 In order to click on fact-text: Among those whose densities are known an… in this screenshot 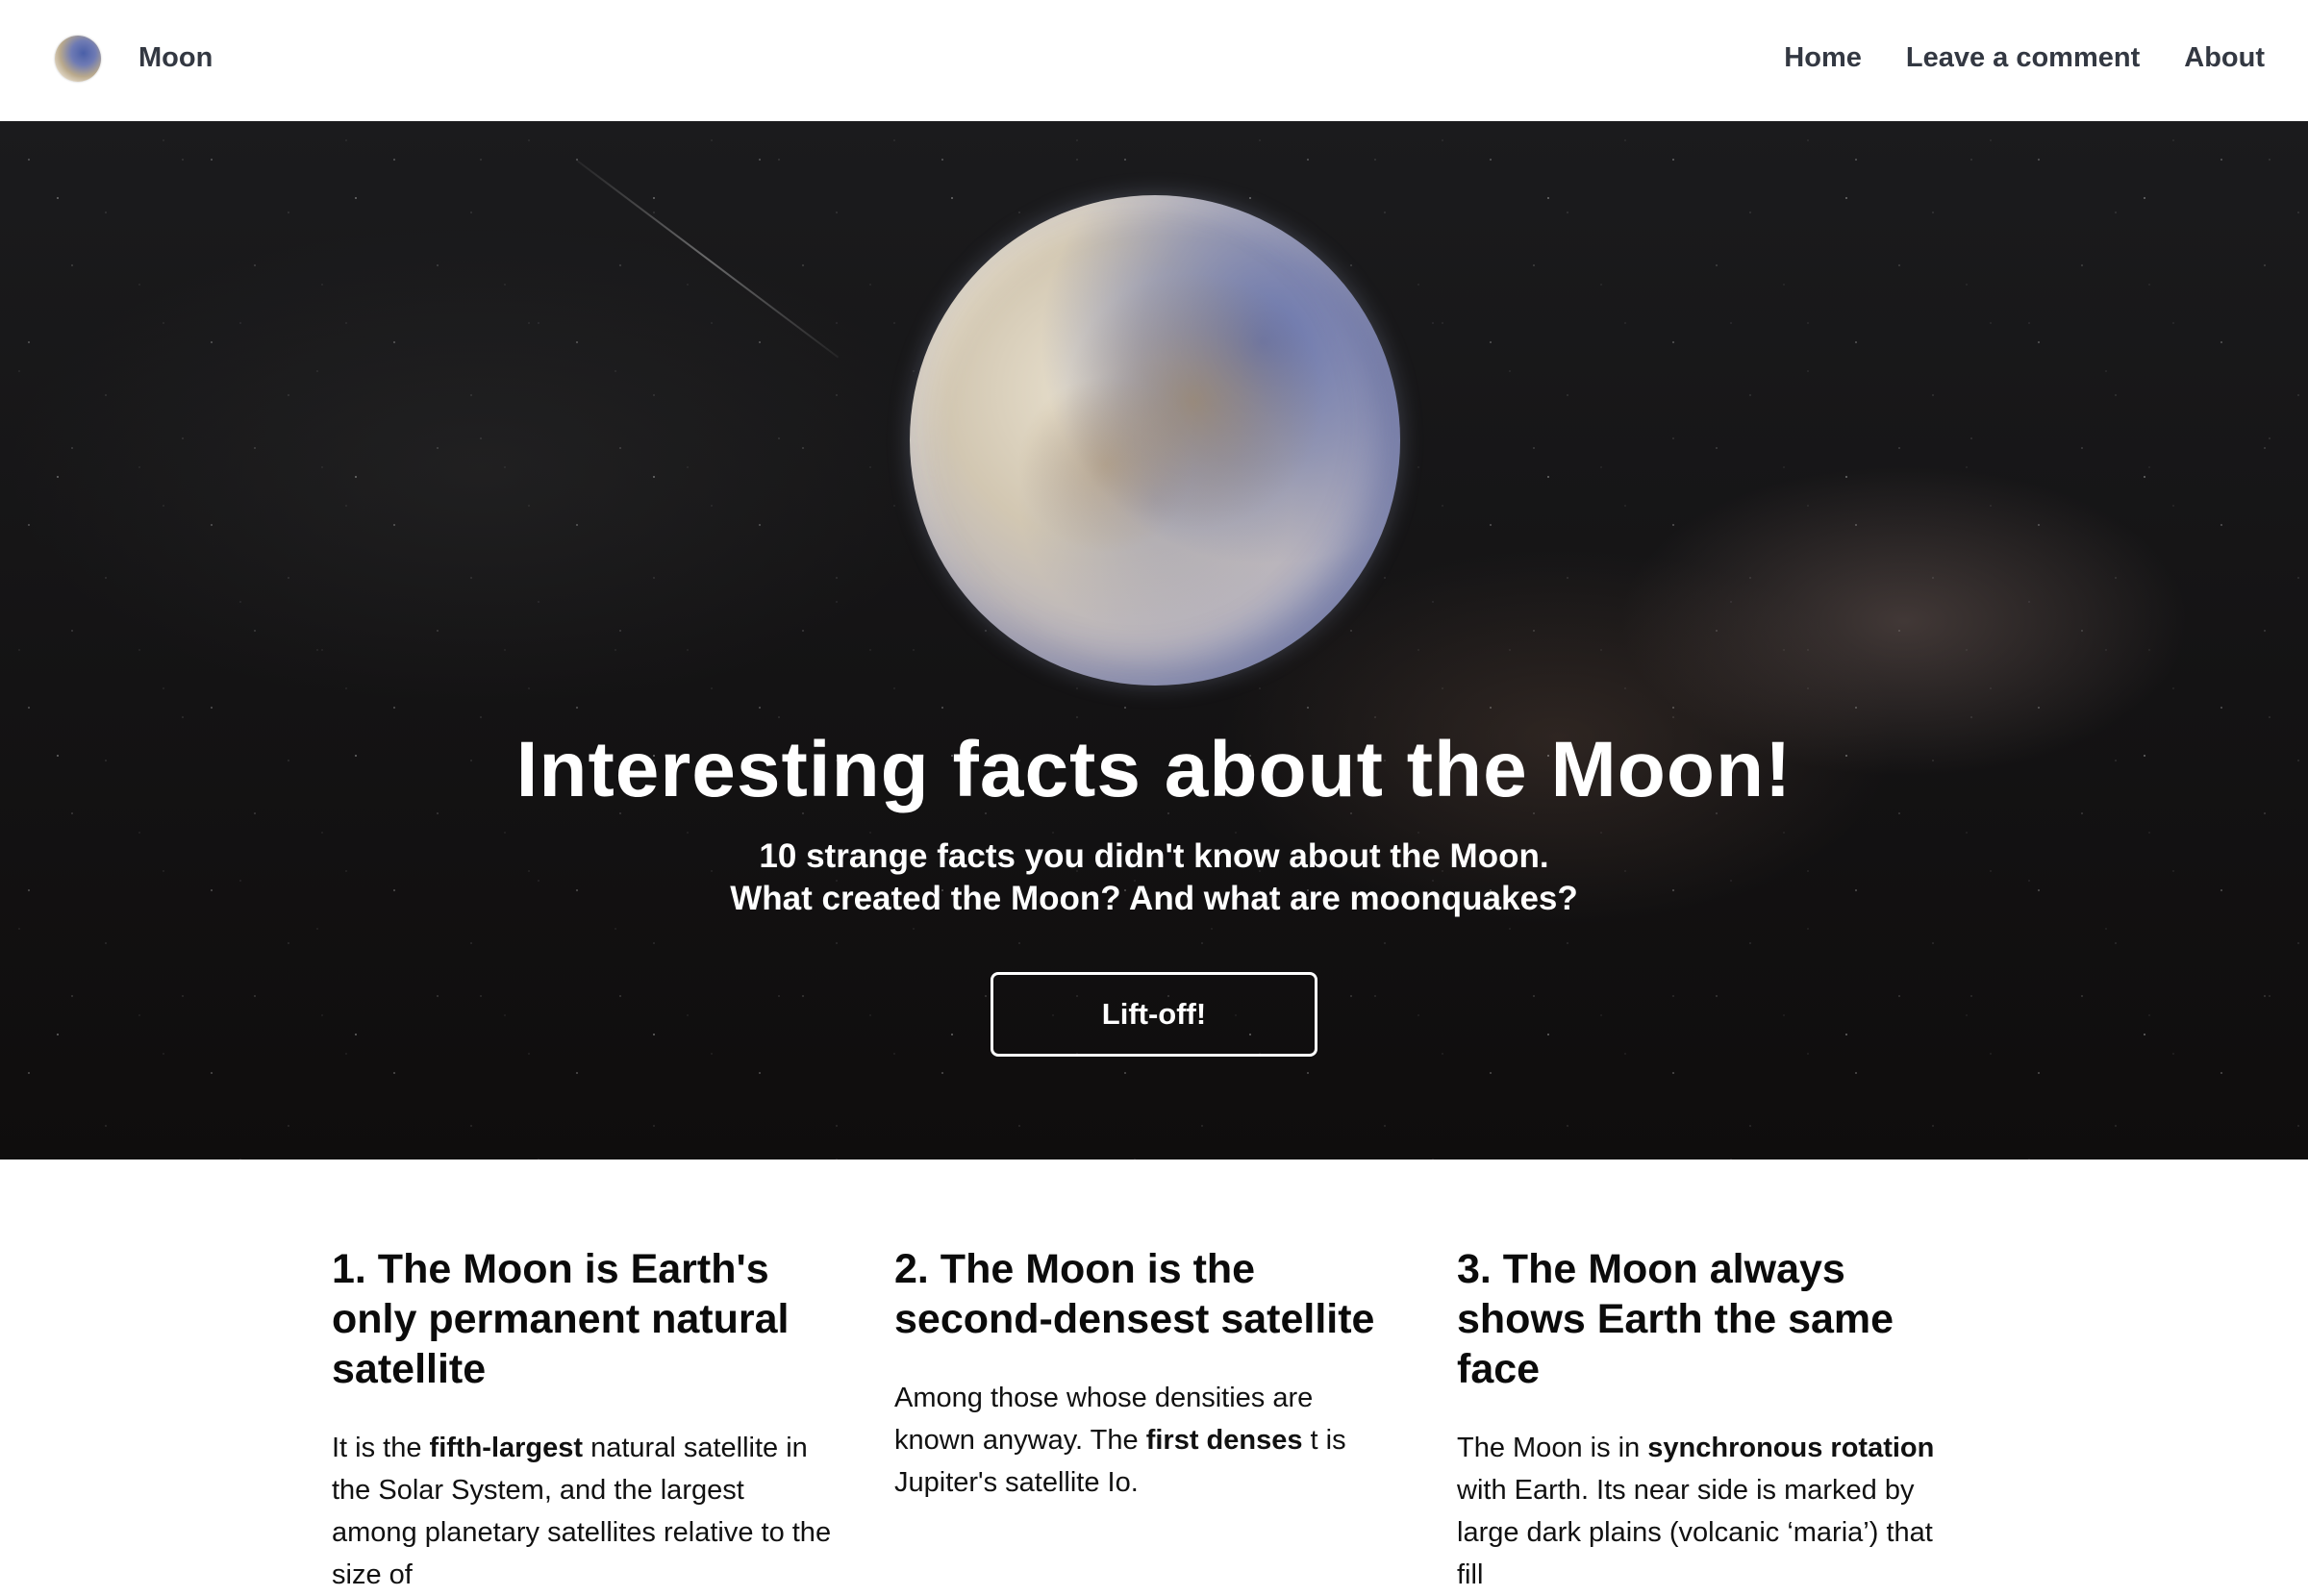, I will do `click(1120, 1440)`.